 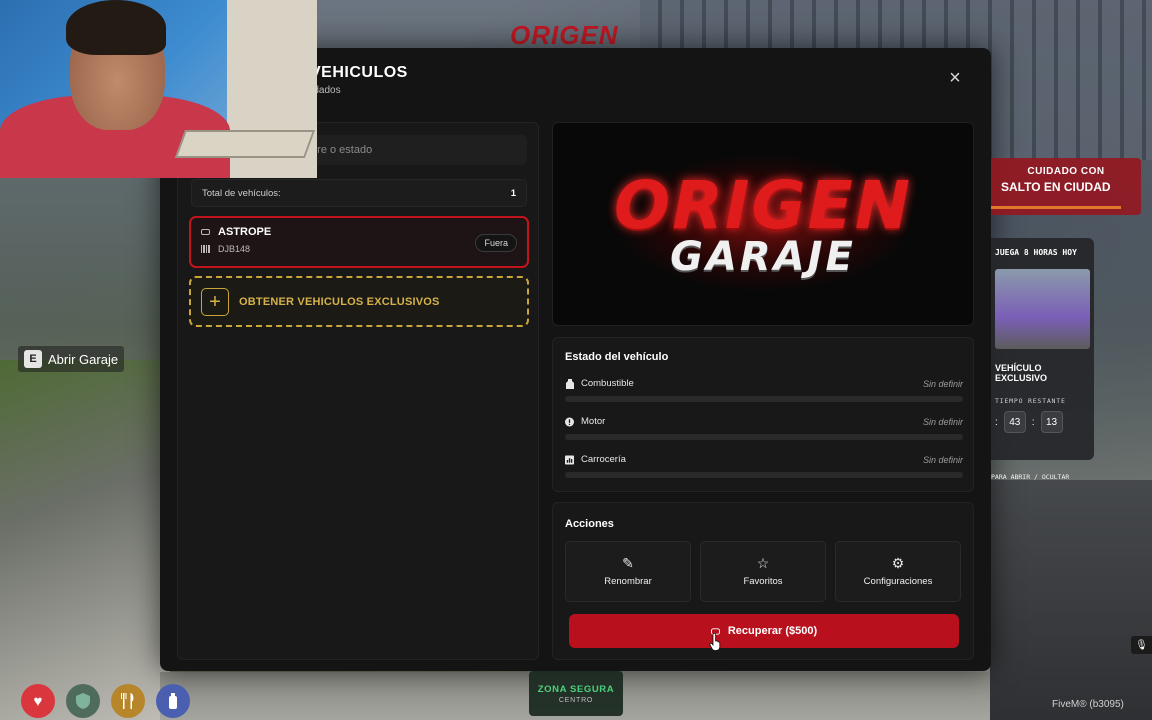 I want to click on warning-notice: CUIDADO CON SALTO EN CIUDAD, so click(x=1066, y=186).